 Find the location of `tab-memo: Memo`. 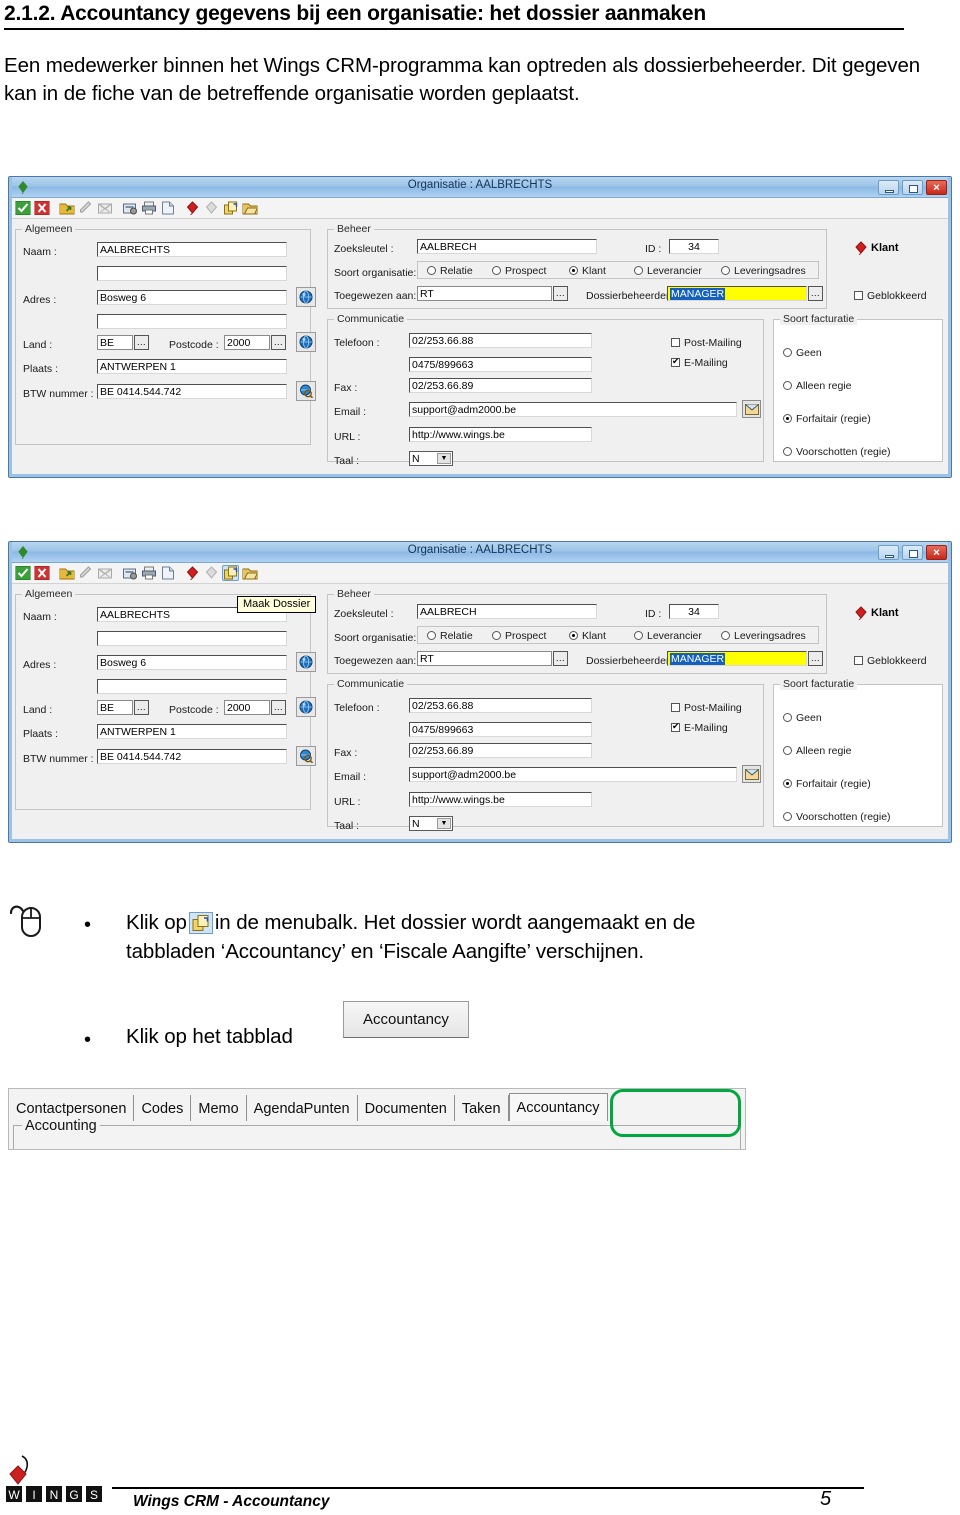

tab-memo: Memo is located at coordinates (219, 1108).